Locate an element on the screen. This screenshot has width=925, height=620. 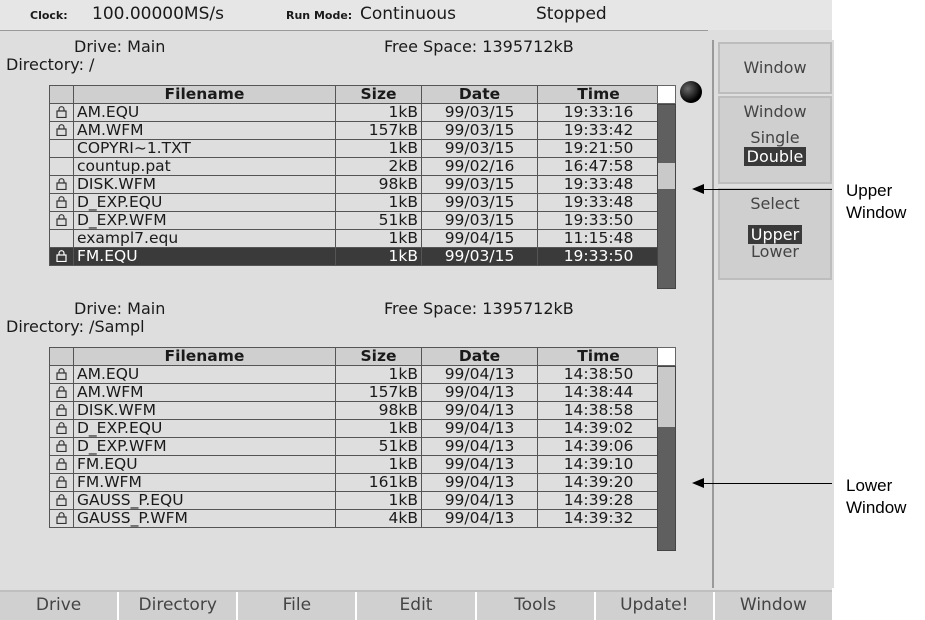
lower-col-filename: Filename is located at coordinates (204, 356).